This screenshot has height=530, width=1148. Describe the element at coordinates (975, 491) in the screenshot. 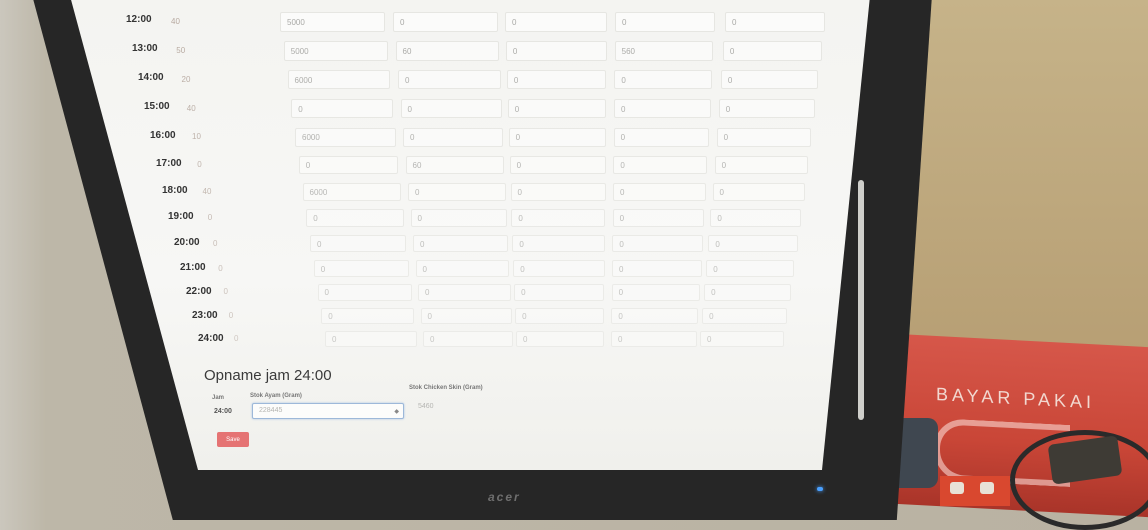

I see `lego-block` at that location.